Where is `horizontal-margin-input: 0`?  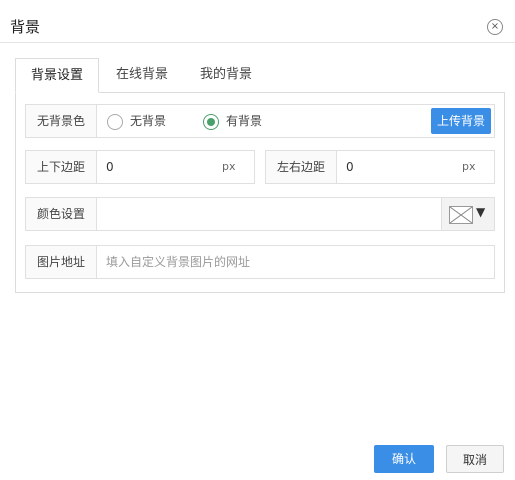
horizontal-margin-input: 0 is located at coordinates (350, 167).